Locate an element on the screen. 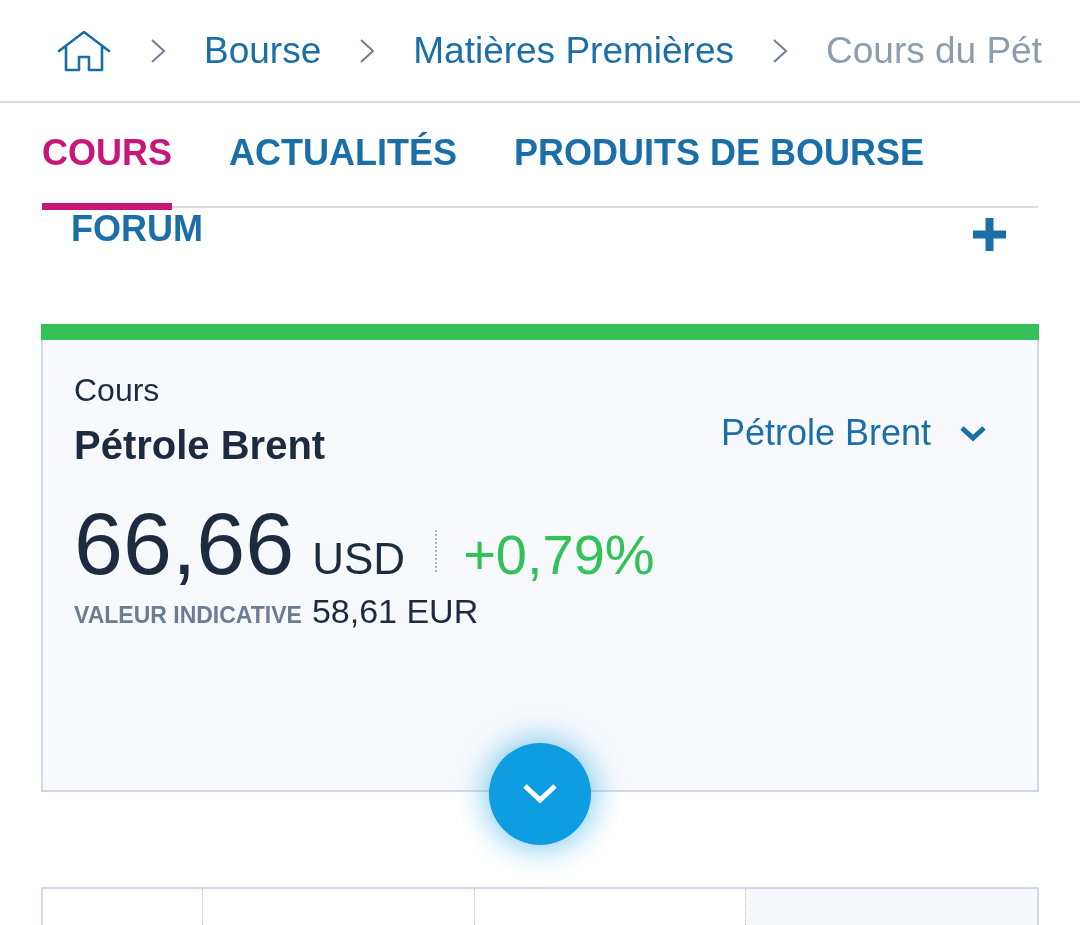  tab: COURS is located at coordinates (107, 156).